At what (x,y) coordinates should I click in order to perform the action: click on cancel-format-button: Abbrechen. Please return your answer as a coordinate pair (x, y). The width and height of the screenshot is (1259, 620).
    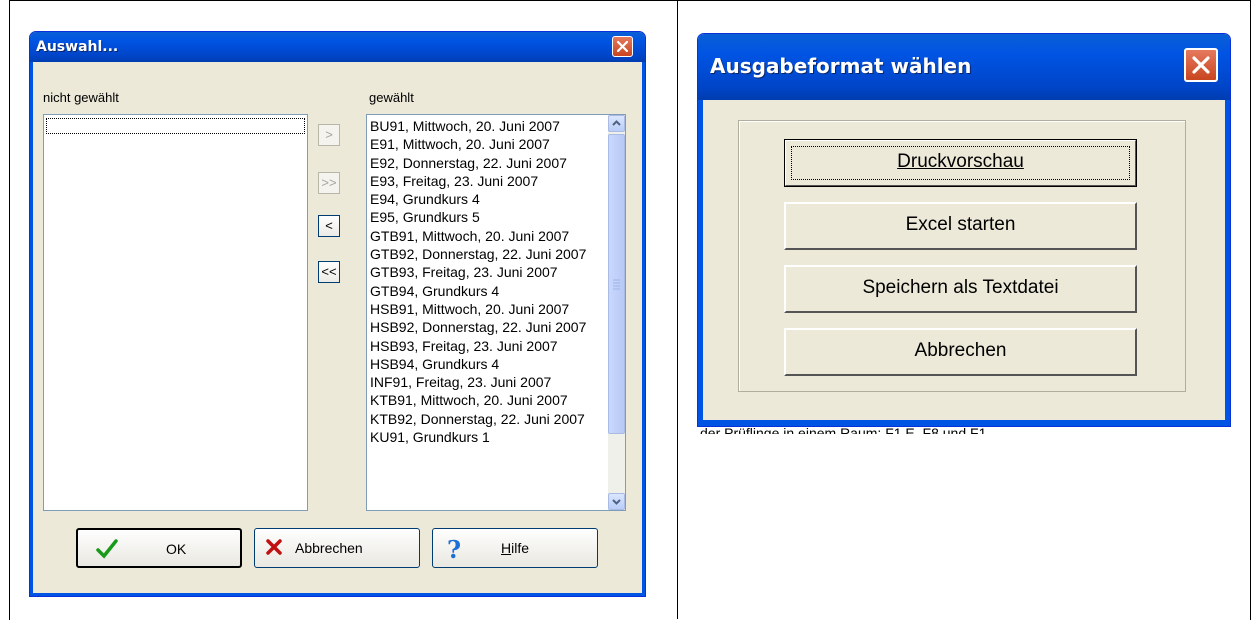
    Looking at the image, I should click on (960, 352).